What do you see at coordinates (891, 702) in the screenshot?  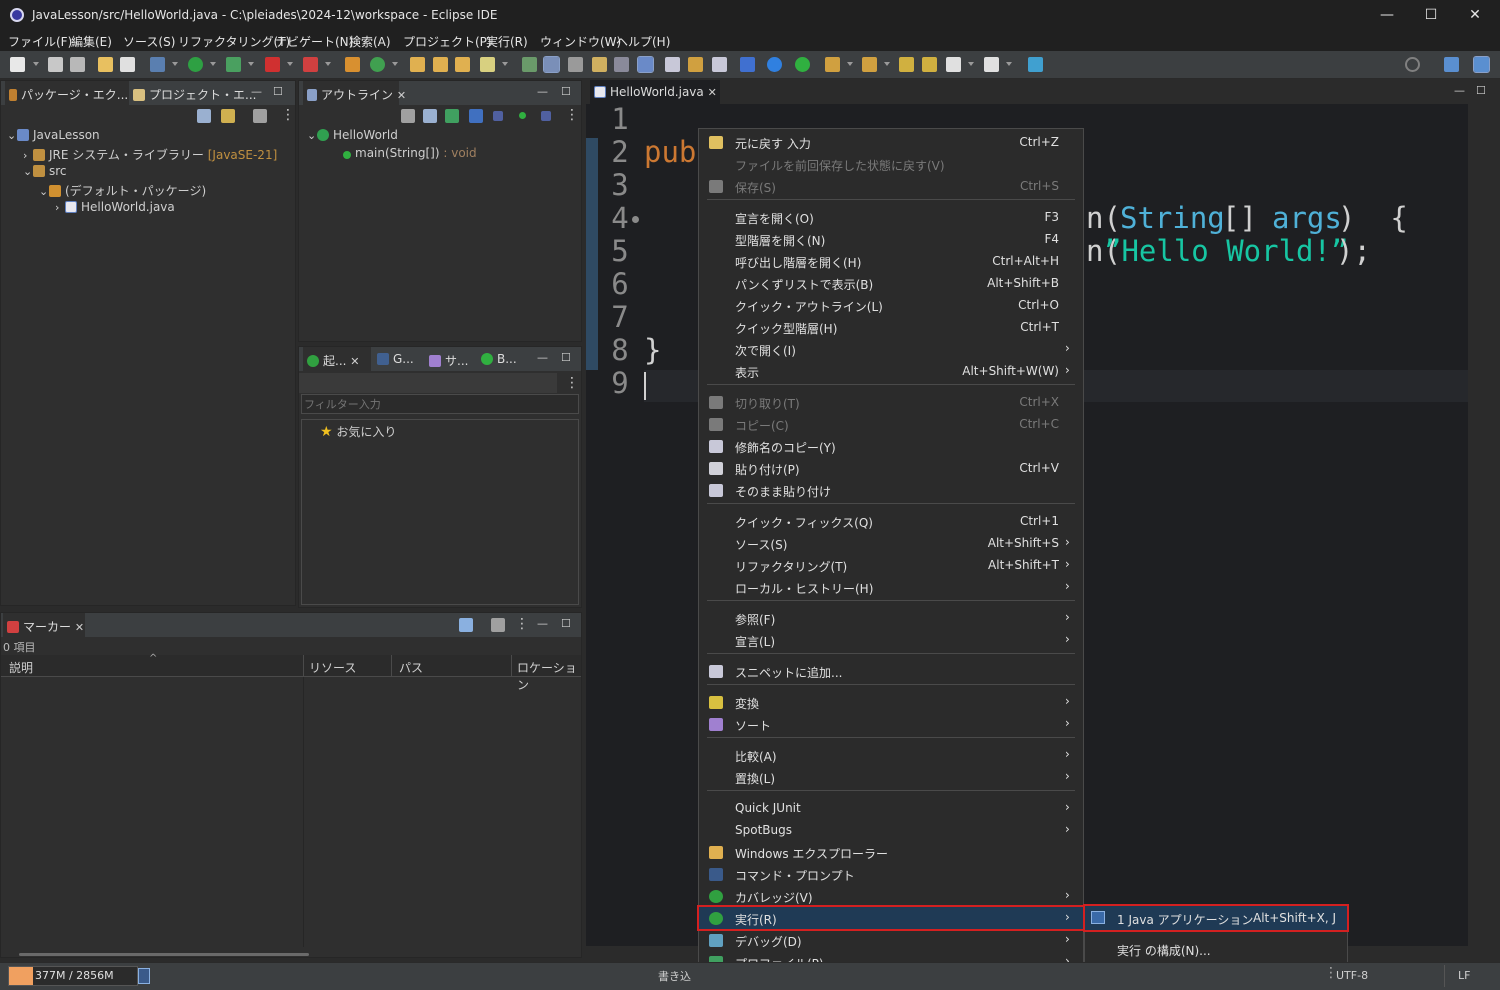 I see `context-menu-item-23: 変換 ›` at bounding box center [891, 702].